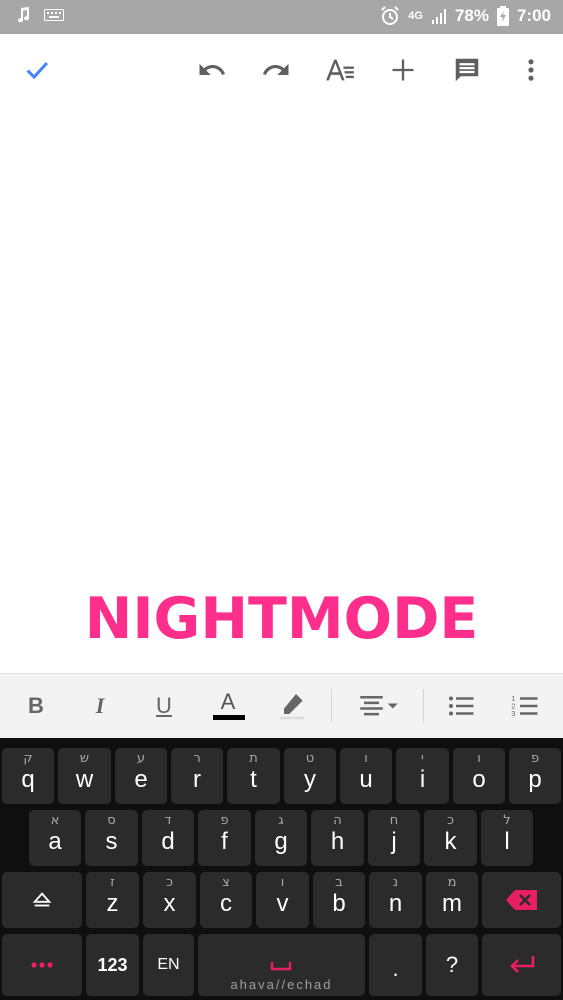 The width and height of the screenshot is (563, 1000). I want to click on space-bar-icon, so click(281, 967).